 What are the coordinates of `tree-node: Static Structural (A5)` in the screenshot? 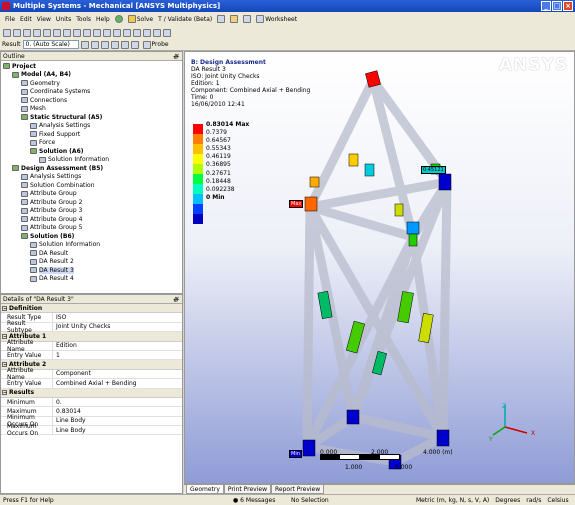 It's located at (91, 117).